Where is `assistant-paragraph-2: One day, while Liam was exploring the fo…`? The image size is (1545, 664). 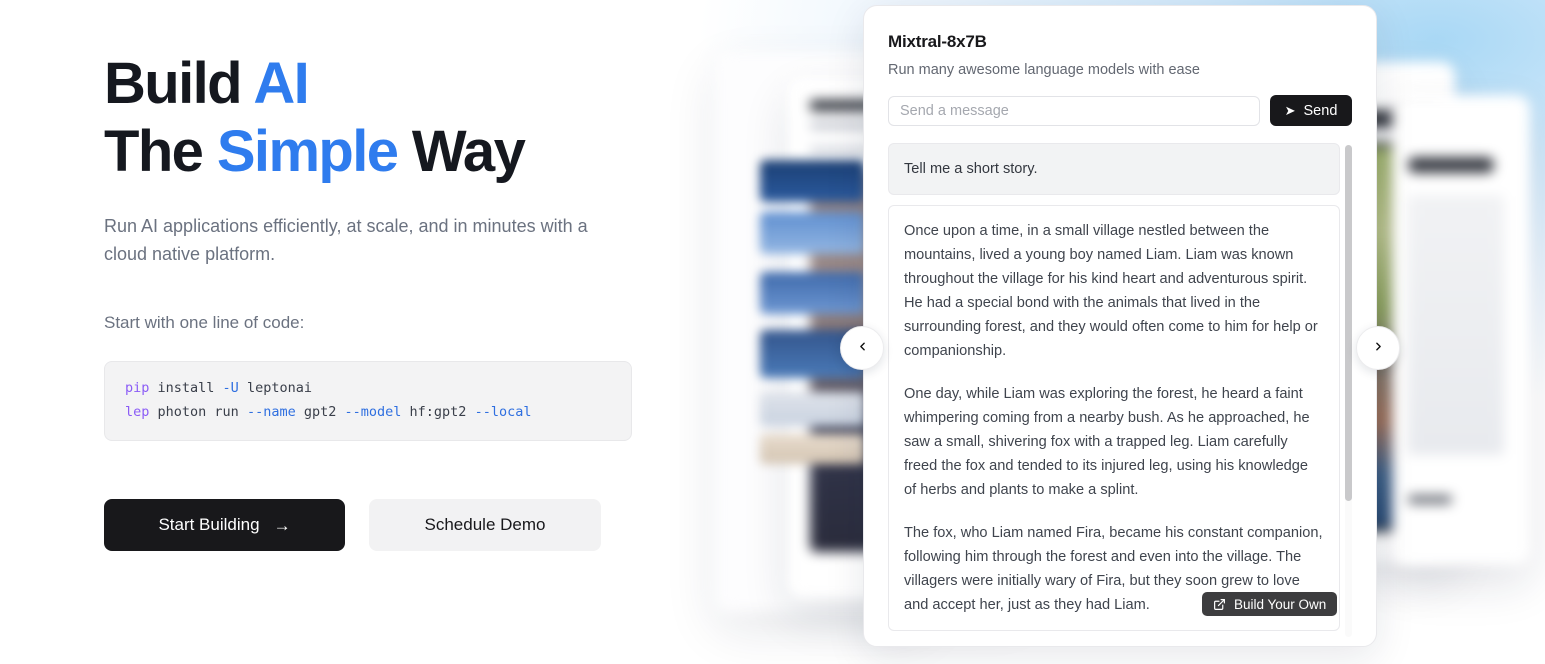 assistant-paragraph-2: One day, while Liam was exploring the fo… is located at coordinates (1107, 442).